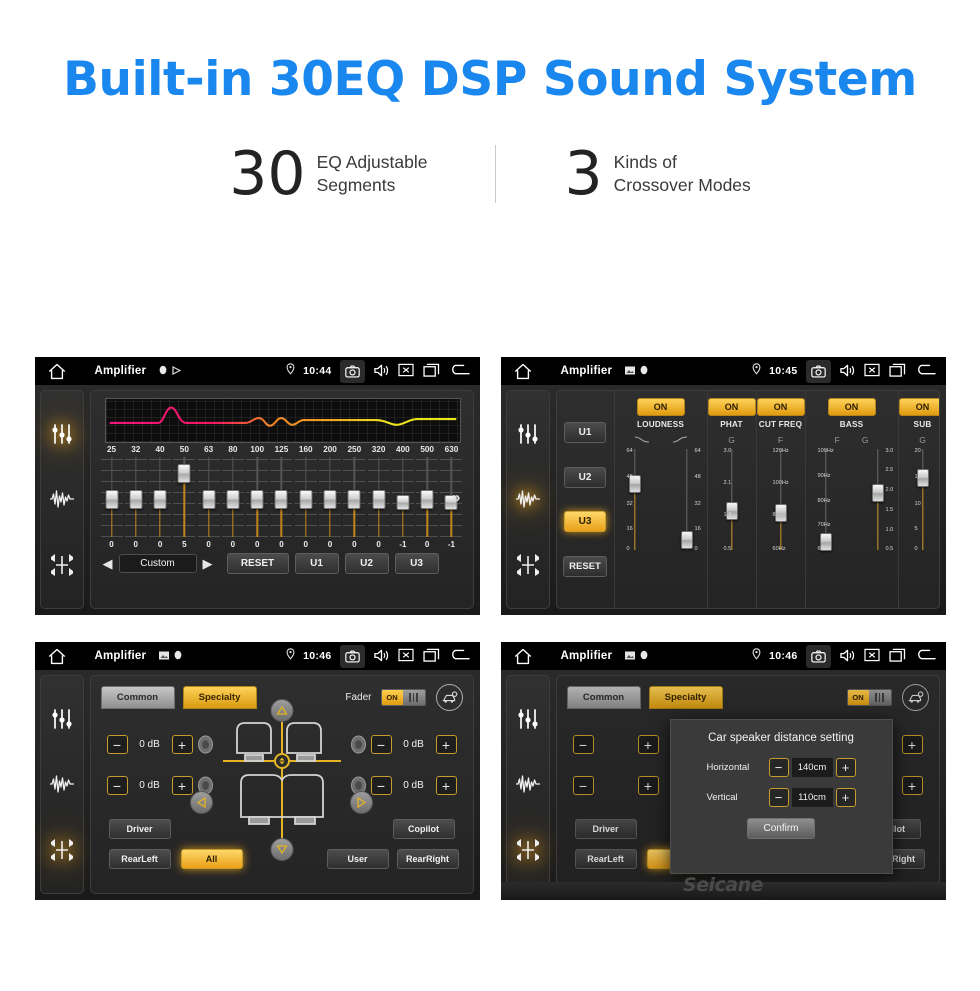 Image resolution: width=980 pixels, height=991 pixels. I want to click on horizontal-increase-button: +, so click(845, 767).